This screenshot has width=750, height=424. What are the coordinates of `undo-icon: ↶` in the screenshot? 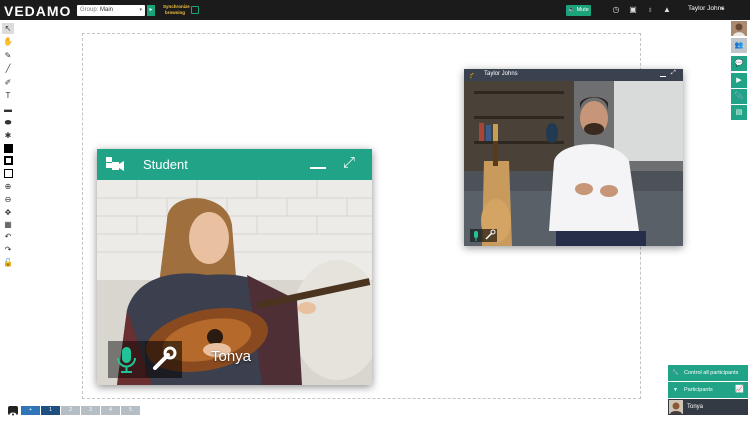 It's located at (8, 236).